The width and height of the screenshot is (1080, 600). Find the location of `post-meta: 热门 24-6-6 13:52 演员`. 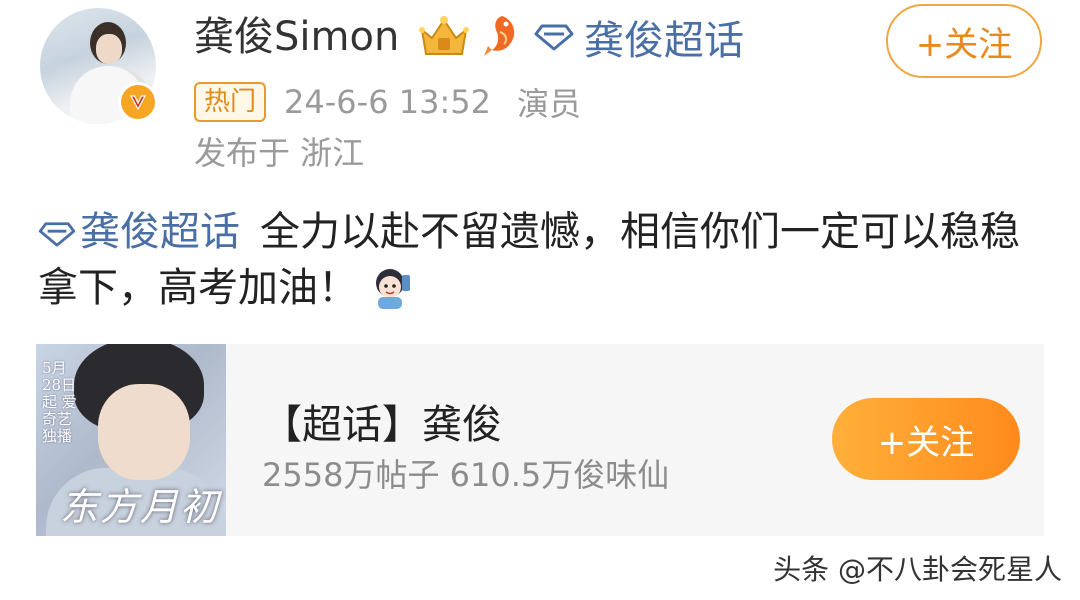

post-meta: 热门 24-6-6 13:52 演员 is located at coordinates (387, 102).